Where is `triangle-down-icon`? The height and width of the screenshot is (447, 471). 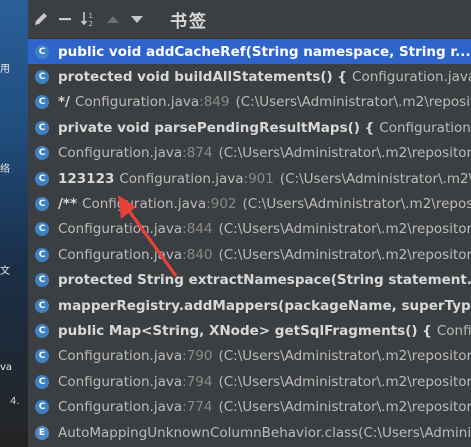 triangle-down-icon is located at coordinates (137, 19).